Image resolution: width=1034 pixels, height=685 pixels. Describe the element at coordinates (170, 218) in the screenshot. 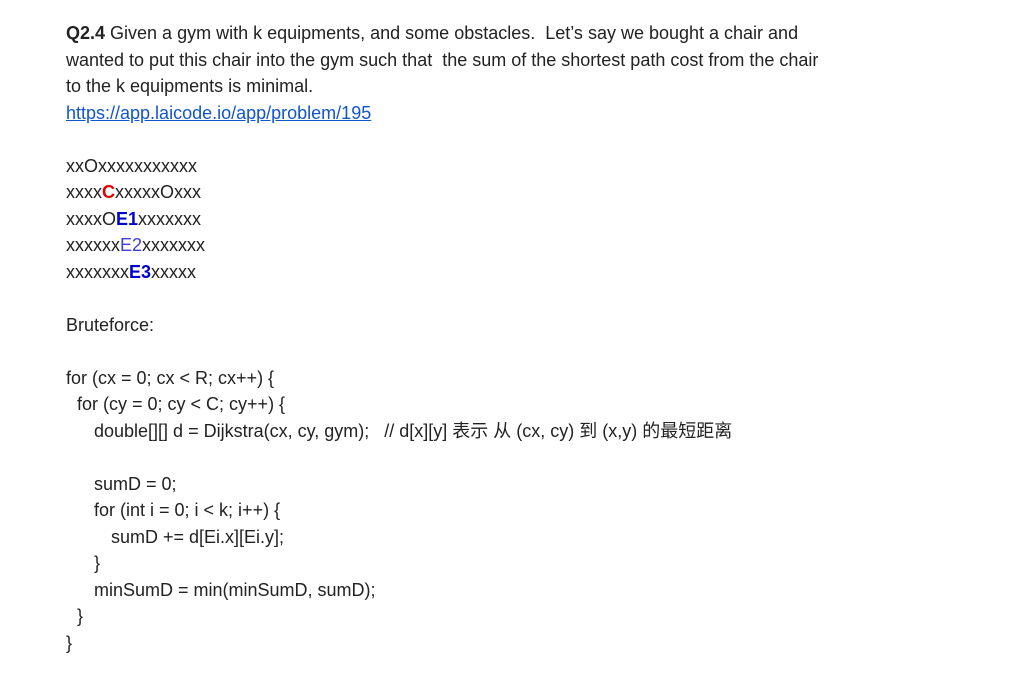

I see `grid-row-3-post: xxxxxxx` at that location.